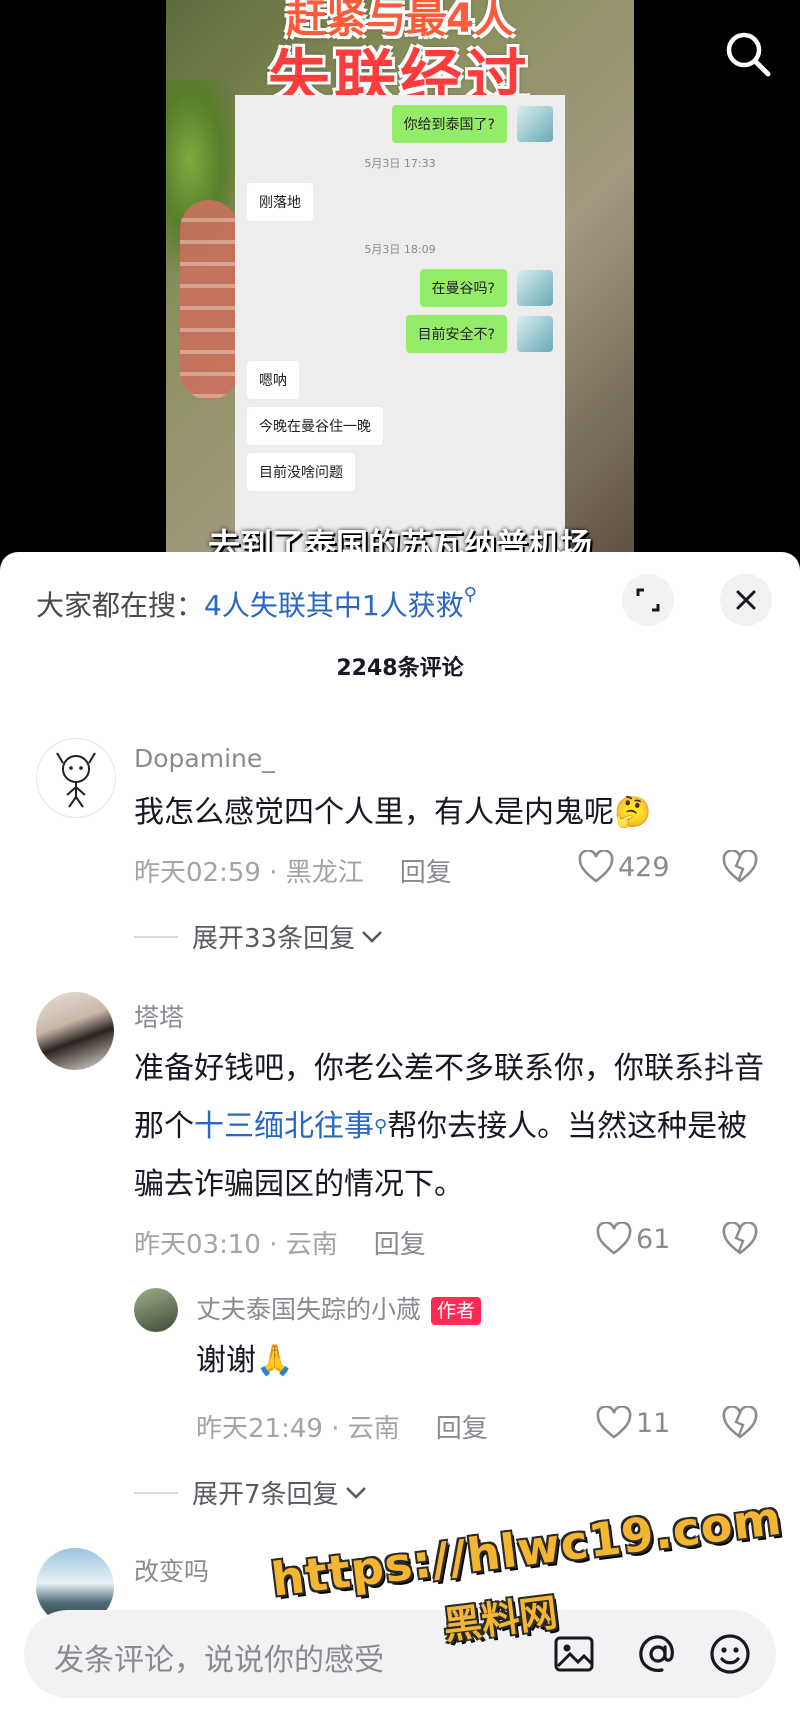 This screenshot has height=1715, width=800. I want to click on trending-search-prefix: 大家都在搜：, so click(120, 605).